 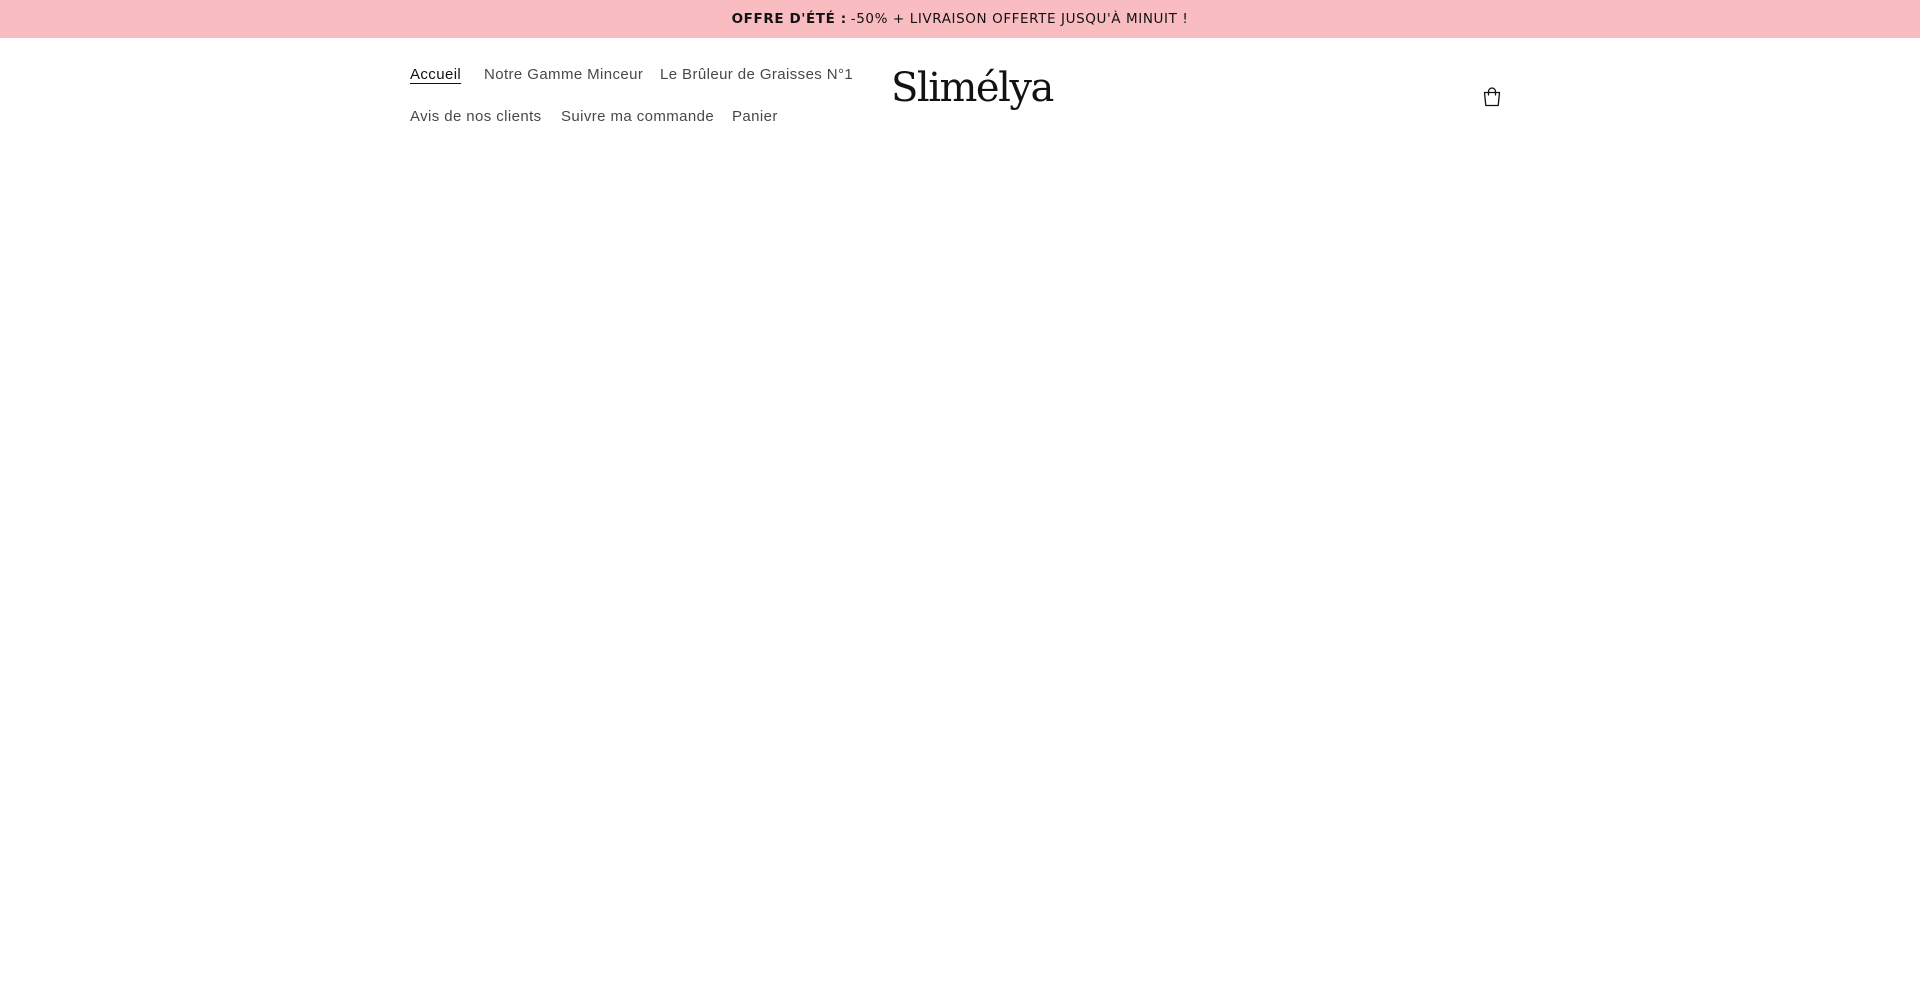 What do you see at coordinates (755, 116) in the screenshot?
I see `nav-item-panier: Panier` at bounding box center [755, 116].